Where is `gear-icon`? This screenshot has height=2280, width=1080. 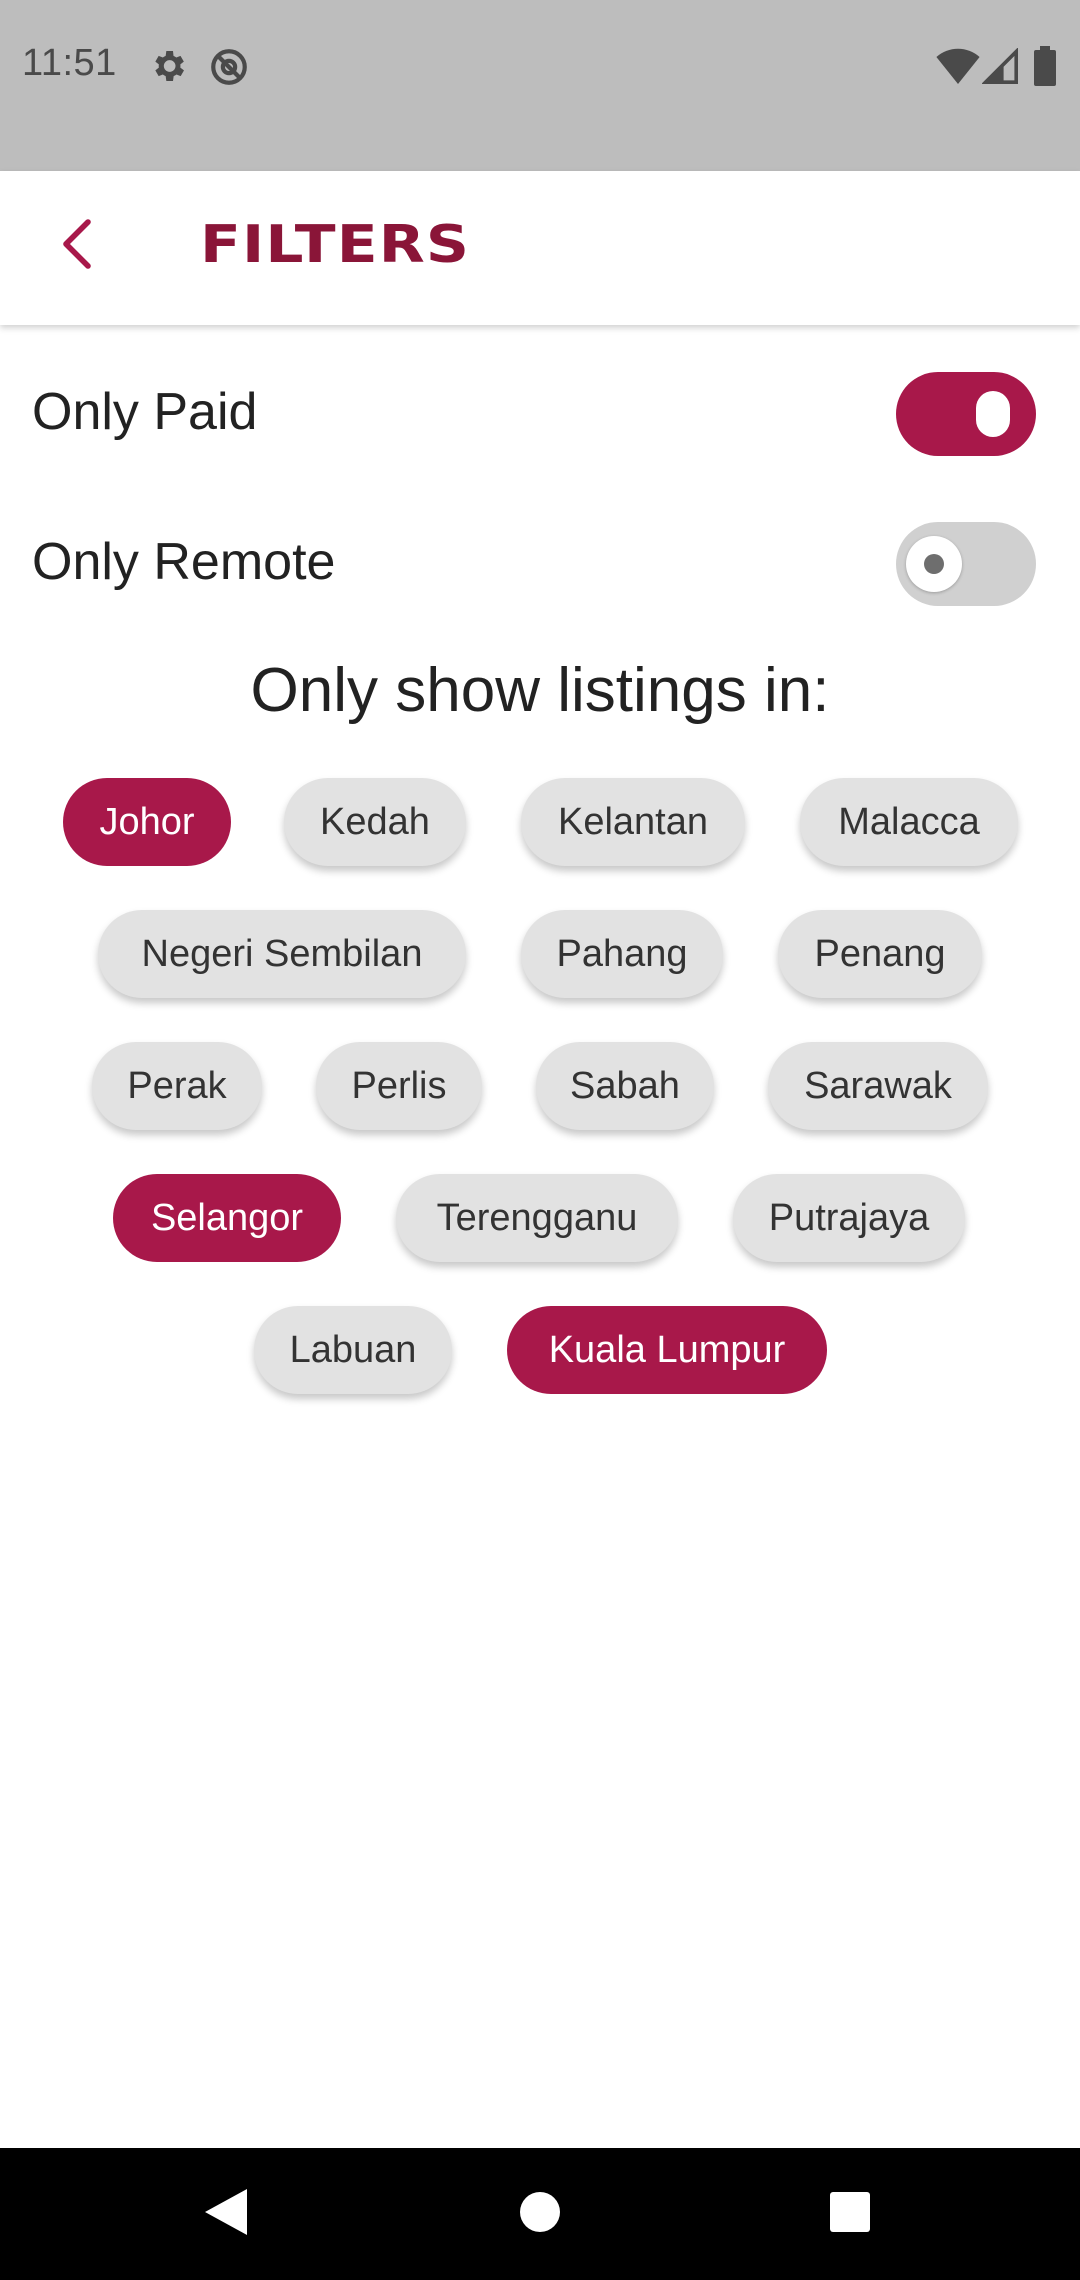
gear-icon is located at coordinates (168, 68).